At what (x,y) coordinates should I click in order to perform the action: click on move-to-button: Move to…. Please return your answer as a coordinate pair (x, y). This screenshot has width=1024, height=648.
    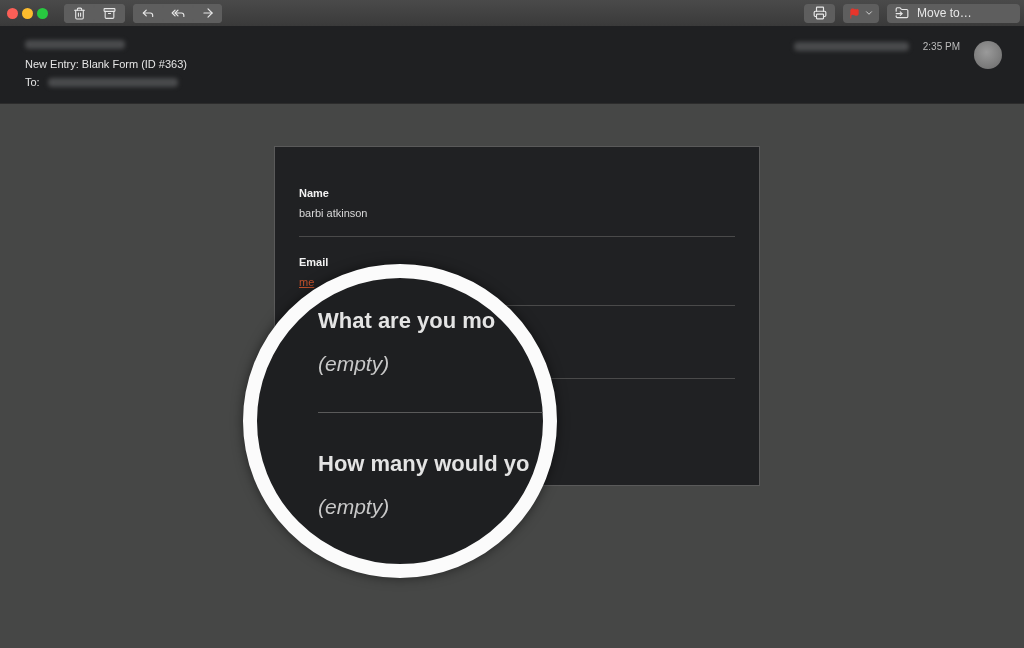
    Looking at the image, I should click on (953, 13).